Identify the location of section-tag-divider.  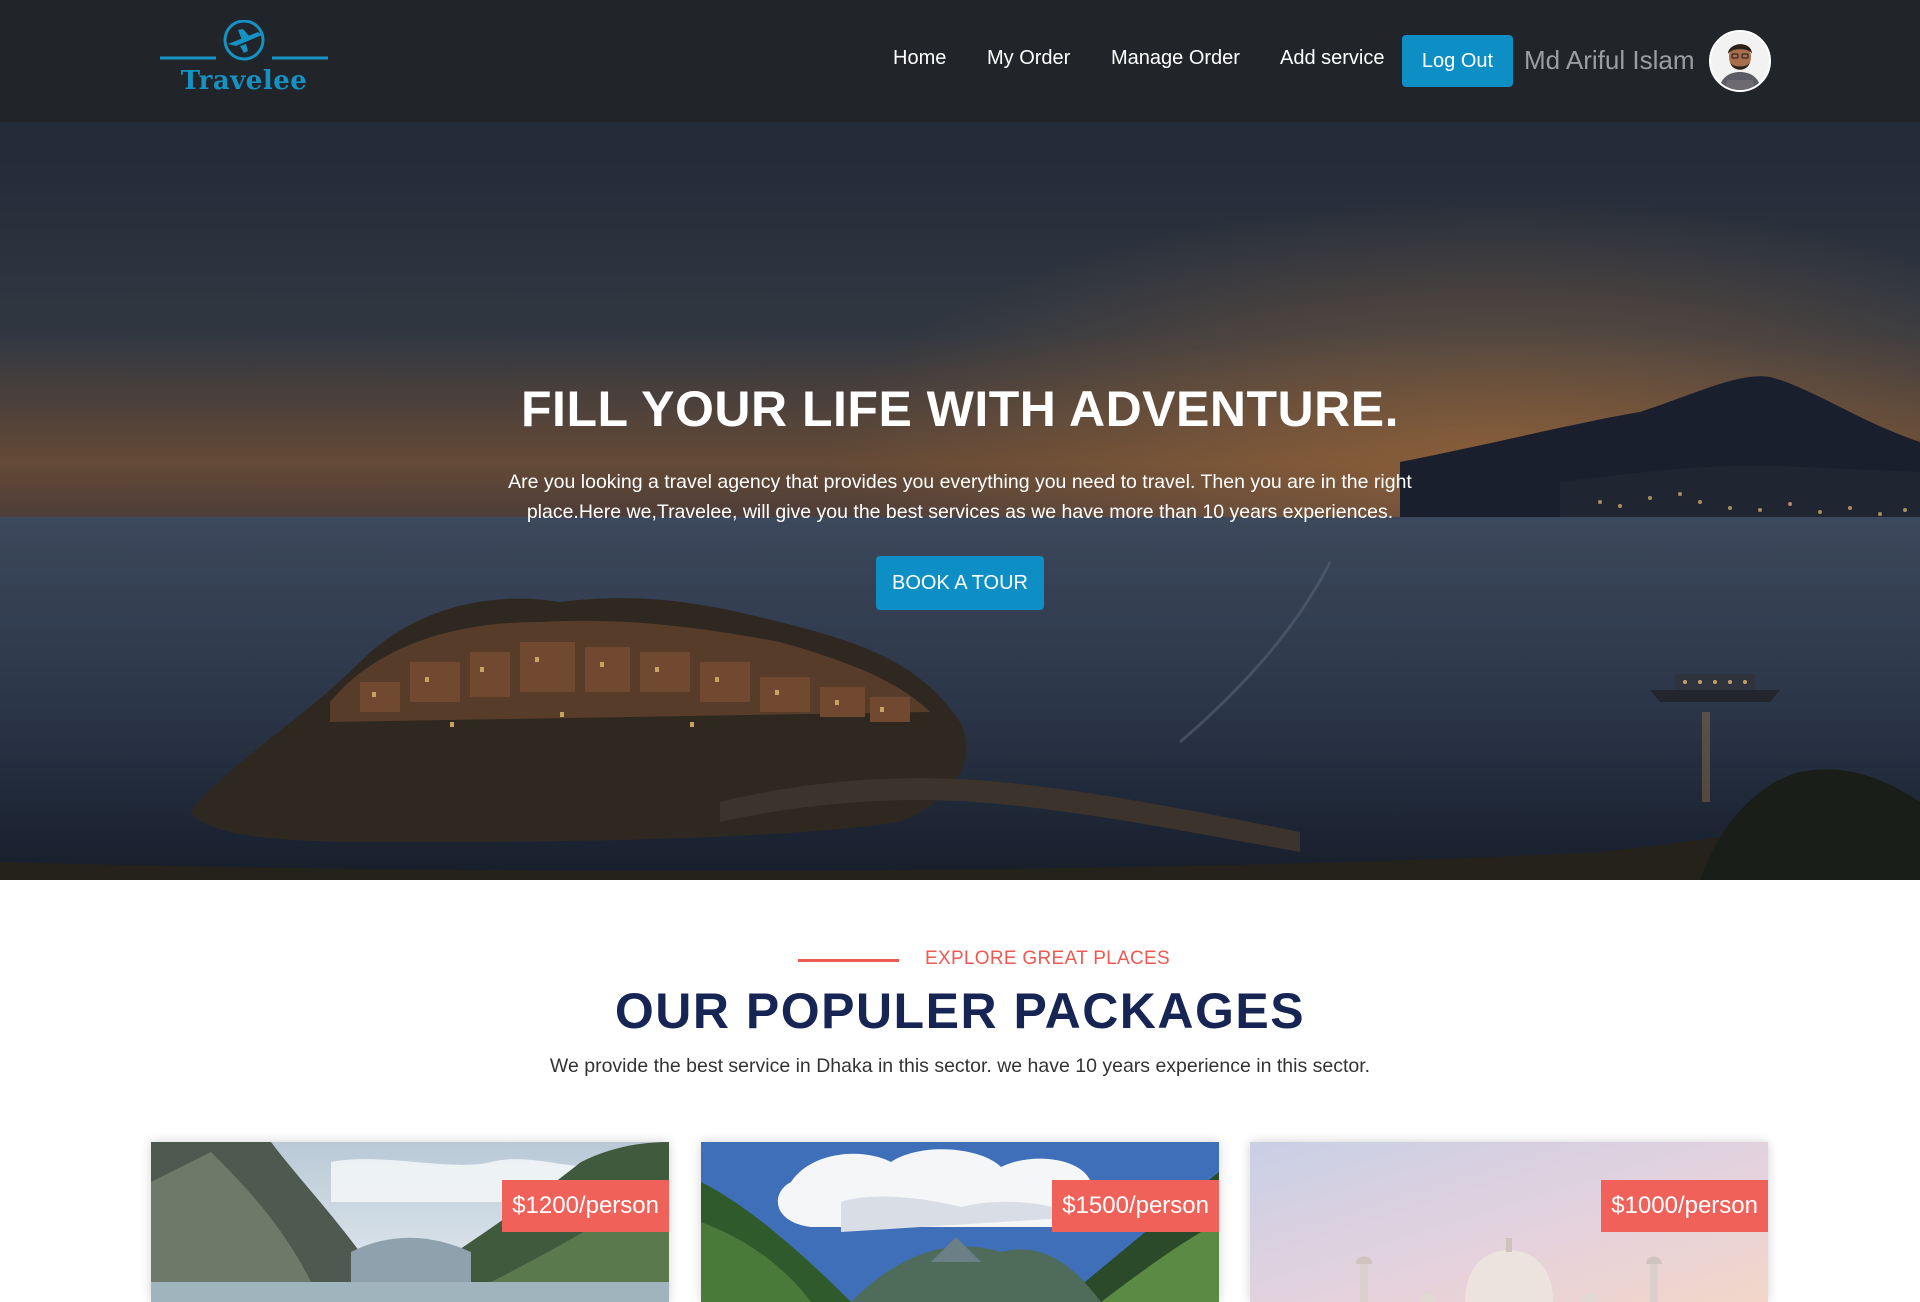
(848, 960).